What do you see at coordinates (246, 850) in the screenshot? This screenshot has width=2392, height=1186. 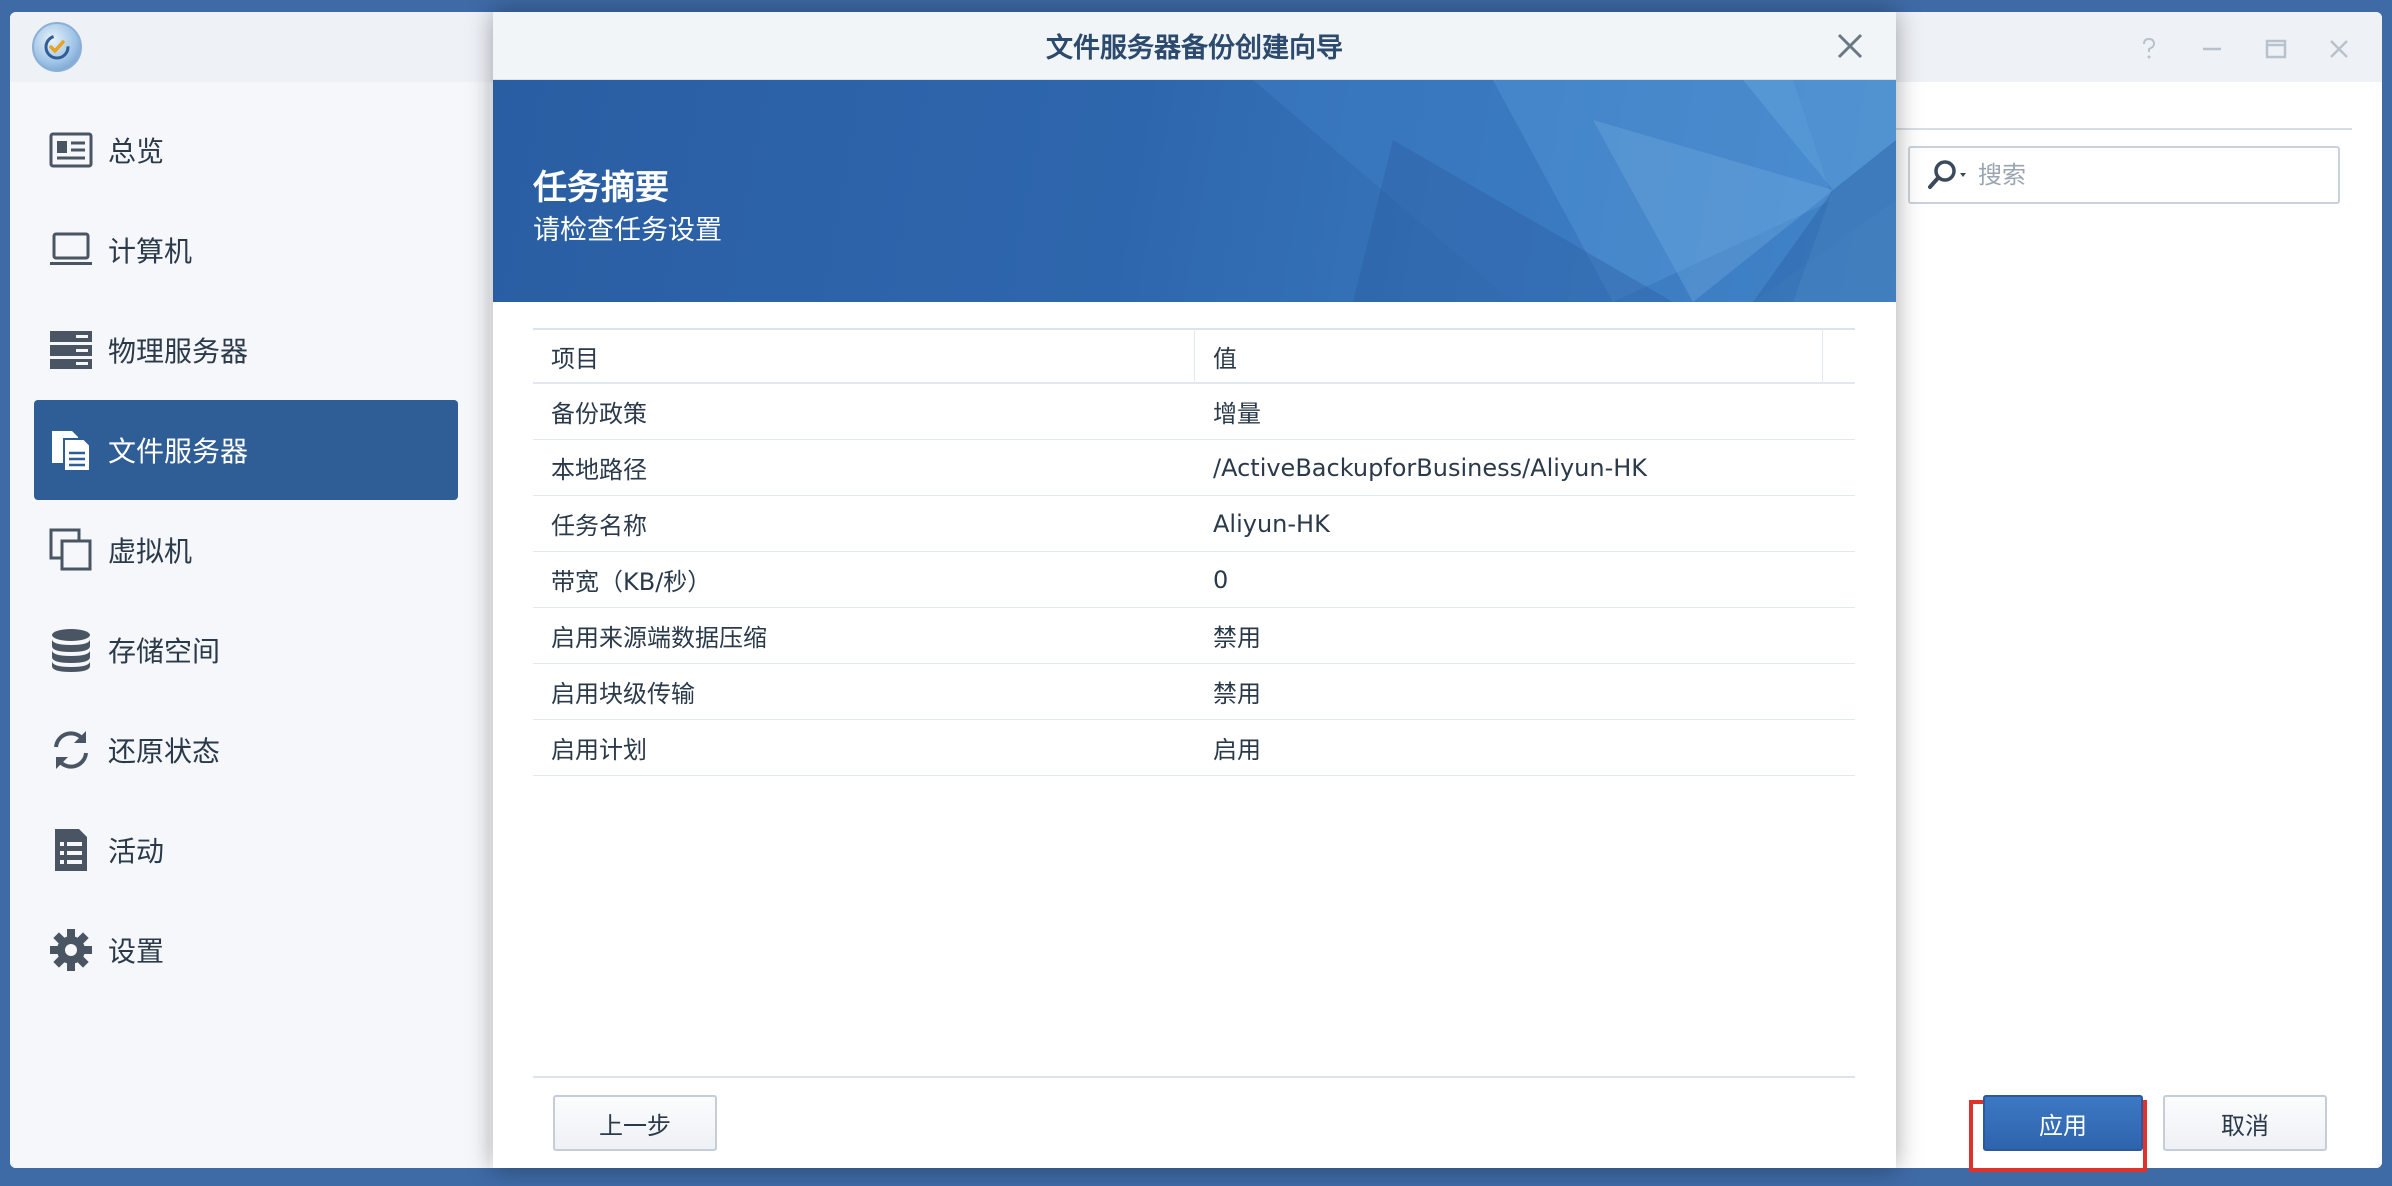 I see `sidebar-item-activity: 活动` at bounding box center [246, 850].